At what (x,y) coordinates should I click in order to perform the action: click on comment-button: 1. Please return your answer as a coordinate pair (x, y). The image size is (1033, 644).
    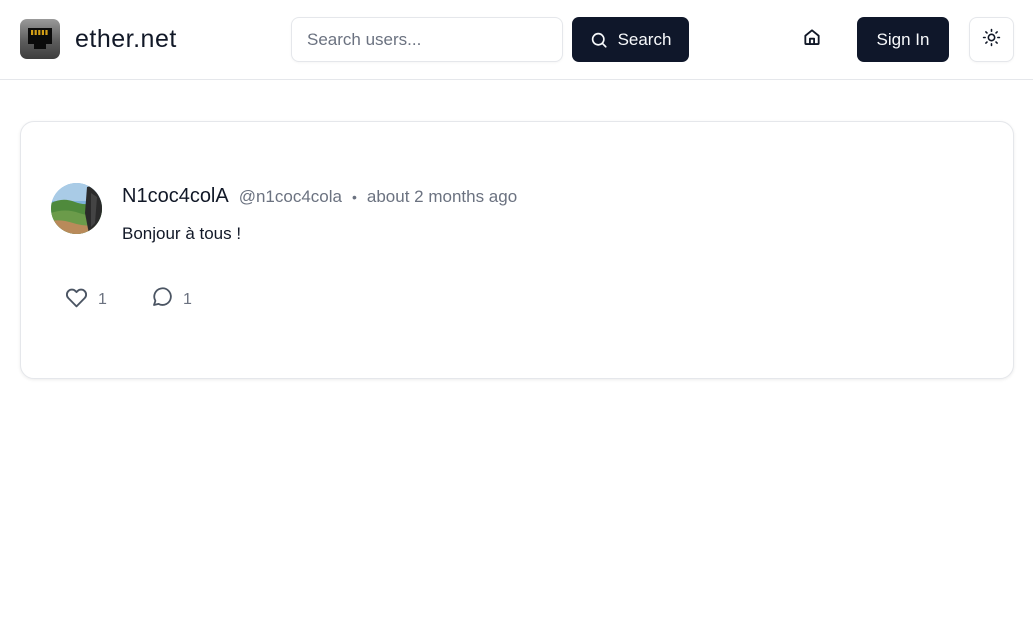
    Looking at the image, I should click on (171, 299).